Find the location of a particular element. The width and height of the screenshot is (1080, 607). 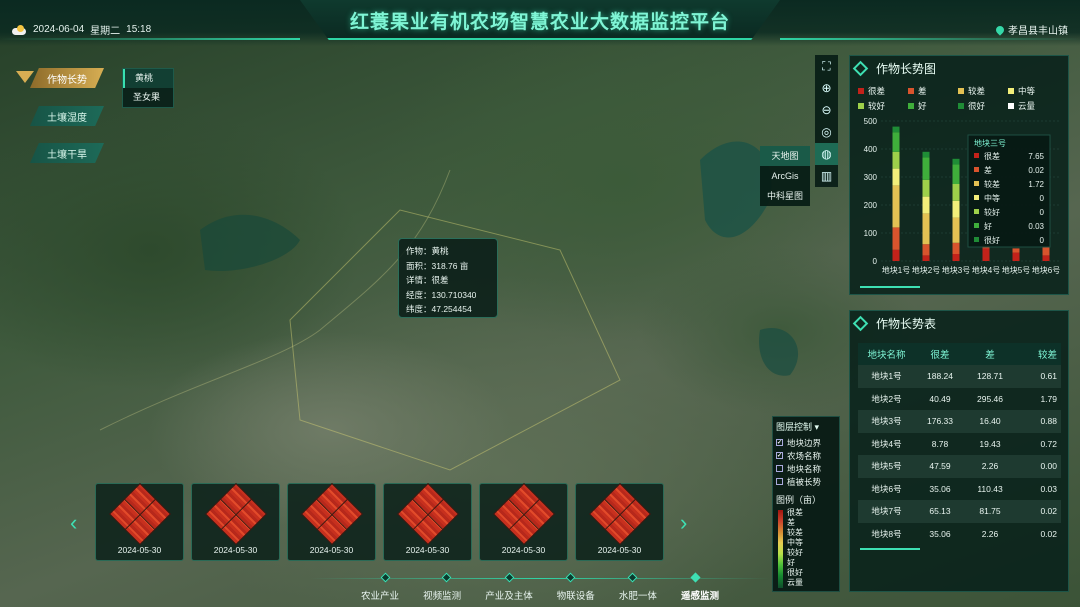

table-cell: 65.13 is located at coordinates (940, 511).